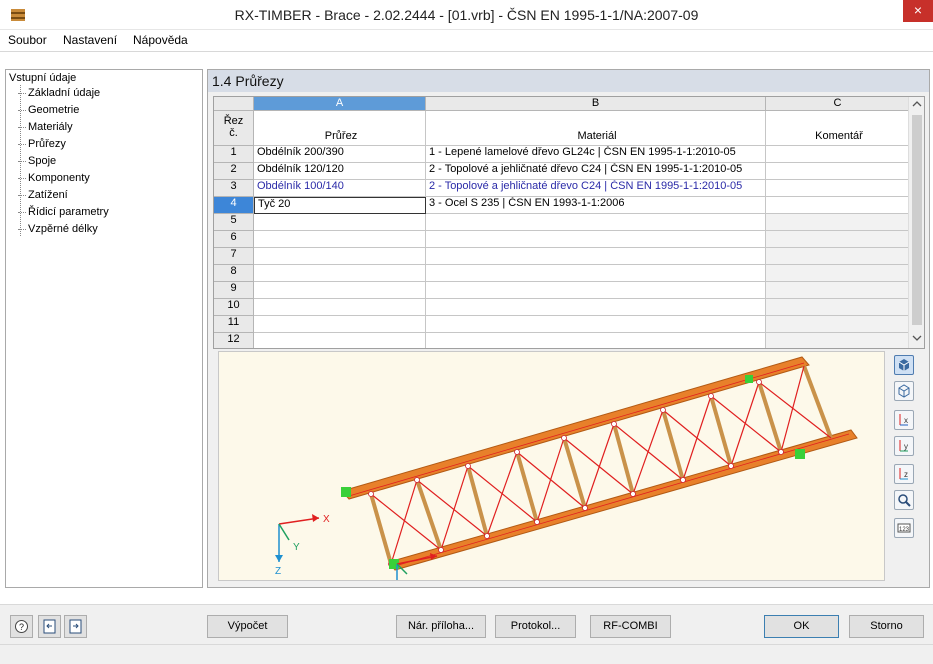 This screenshot has height=664, width=933. Describe the element at coordinates (59, 93) in the screenshot. I see `nav-item-basic-data: Základní údaje` at that location.